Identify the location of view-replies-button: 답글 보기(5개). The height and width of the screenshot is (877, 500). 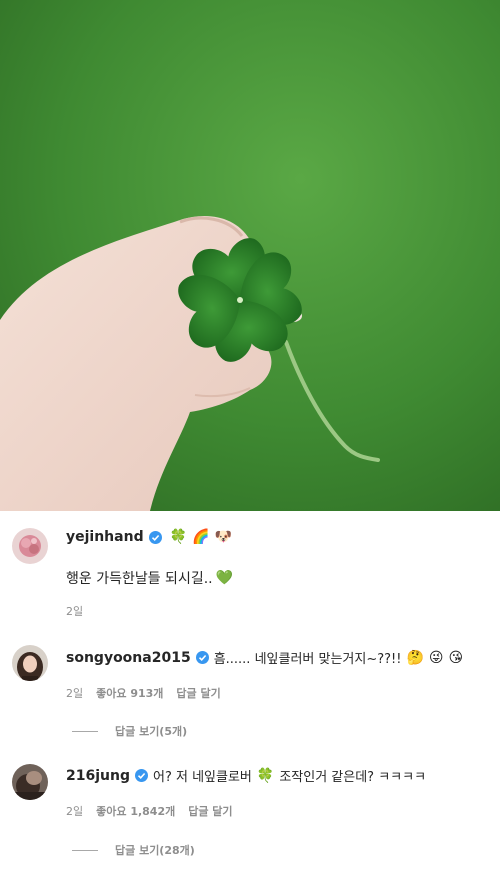
(129, 731).